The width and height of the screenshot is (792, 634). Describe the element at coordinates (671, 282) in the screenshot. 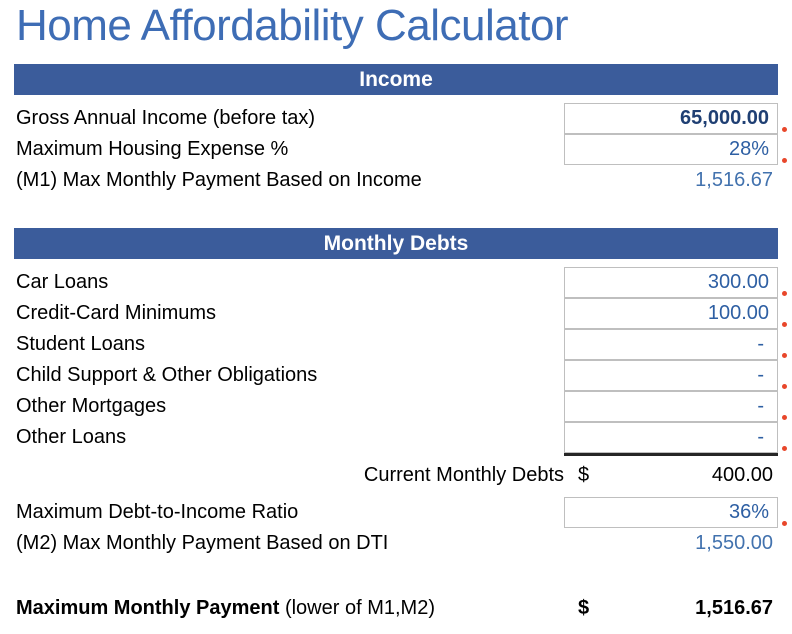

I see `input-car-loans: 300.00` at that location.